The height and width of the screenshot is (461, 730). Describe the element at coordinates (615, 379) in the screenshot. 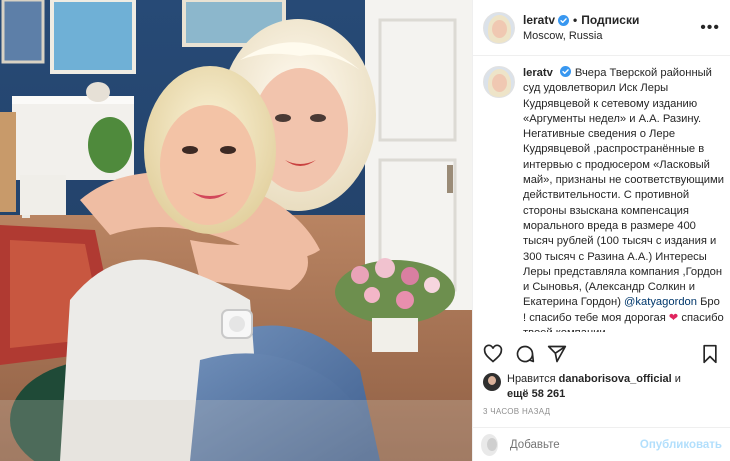

I see `liker-username: danaborisova_official` at that location.